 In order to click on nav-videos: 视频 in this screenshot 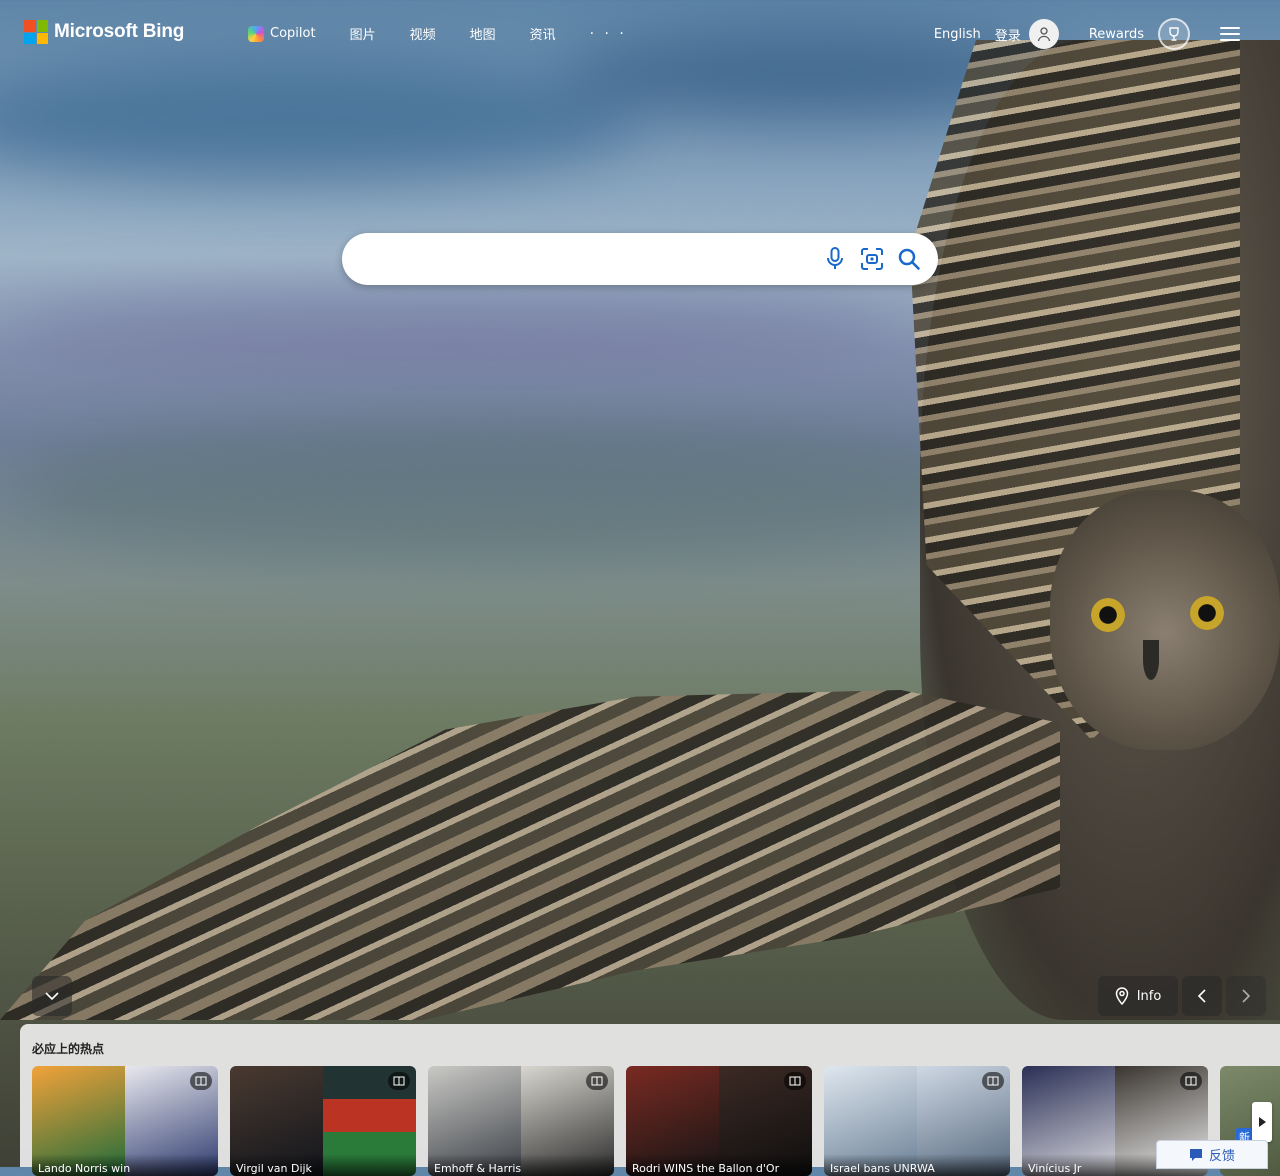, I will do `click(423, 33)`.